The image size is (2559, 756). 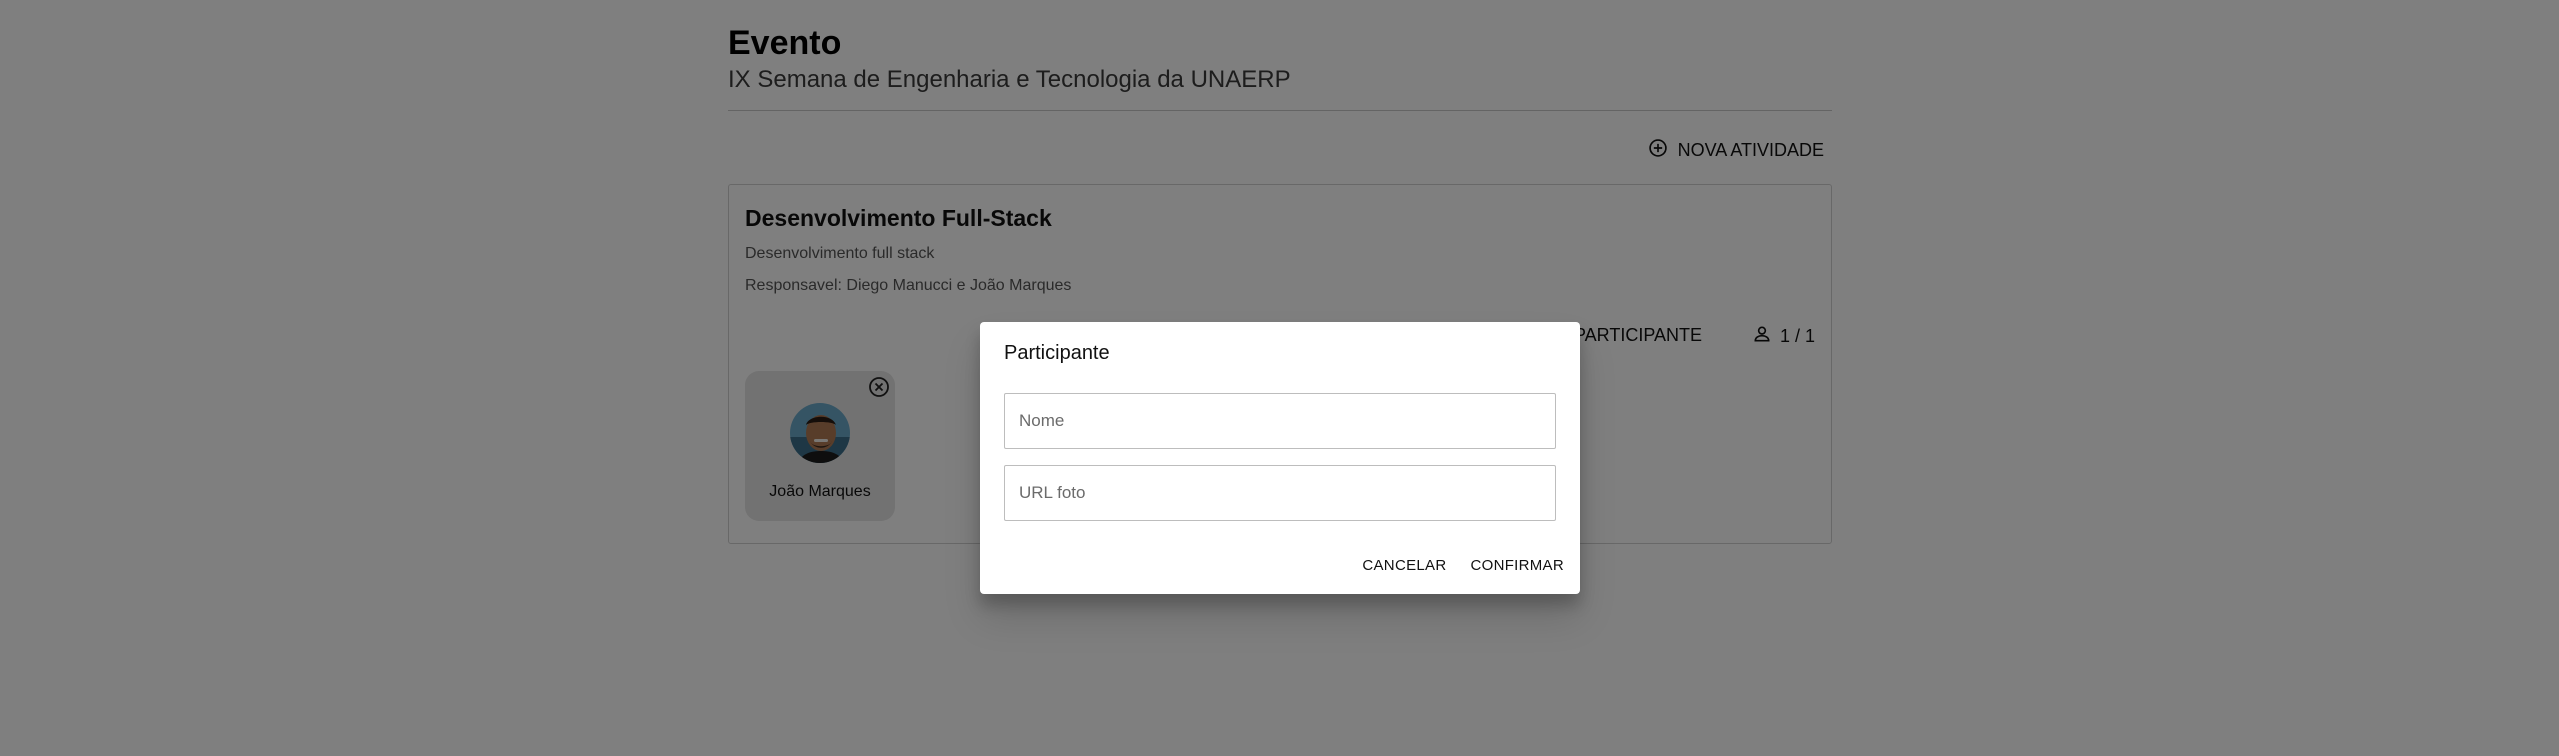 I want to click on dialog-title: Participante, so click(x=1057, y=353).